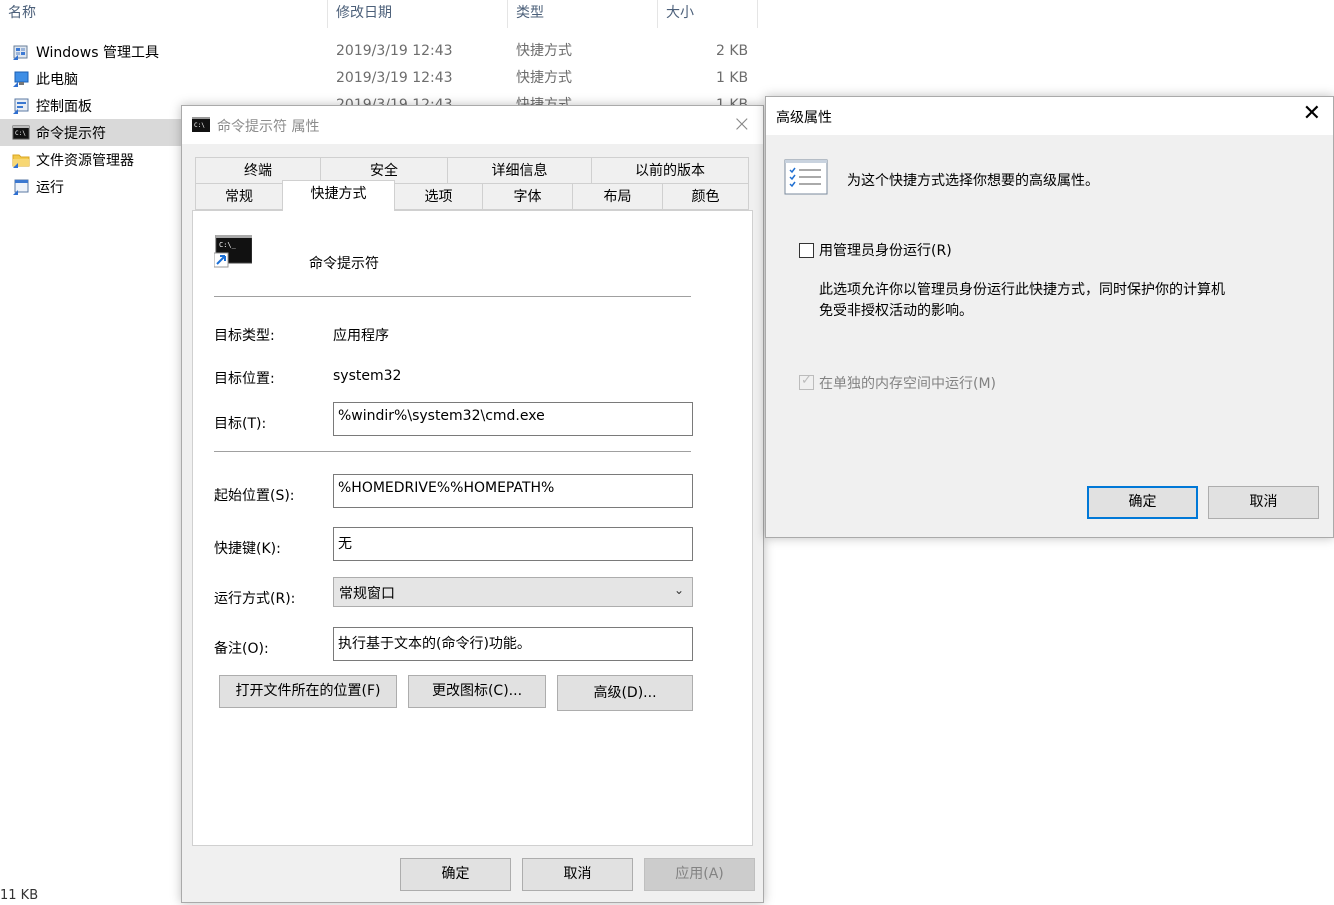 This screenshot has width=1334, height=905. I want to click on run-as-admin-description: 免受非授权活动的影响。, so click(896, 311).